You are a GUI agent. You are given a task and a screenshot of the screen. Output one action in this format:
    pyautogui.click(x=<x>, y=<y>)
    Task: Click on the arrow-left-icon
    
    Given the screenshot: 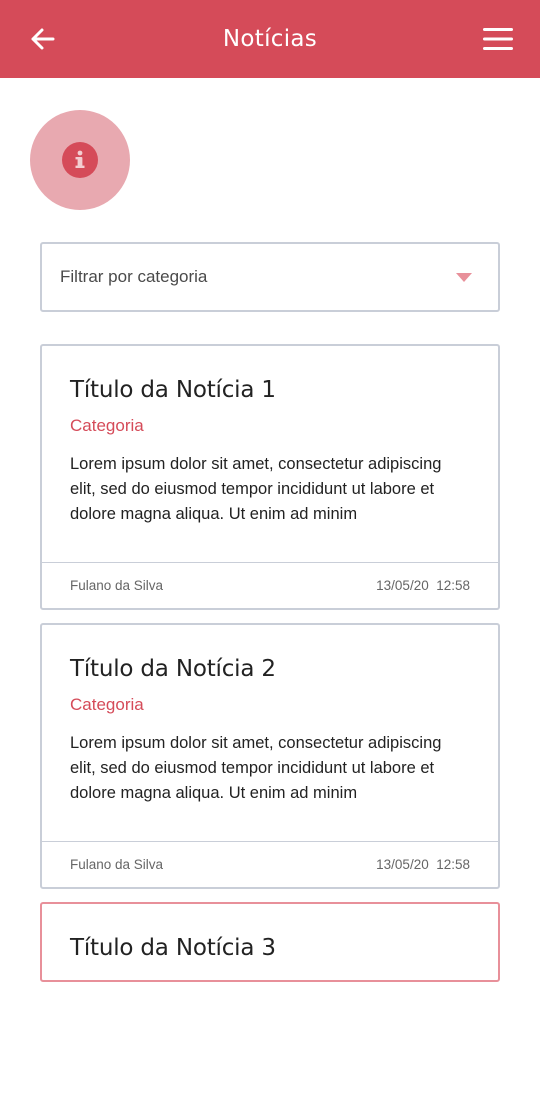 What is the action you would take?
    pyautogui.click(x=43, y=39)
    